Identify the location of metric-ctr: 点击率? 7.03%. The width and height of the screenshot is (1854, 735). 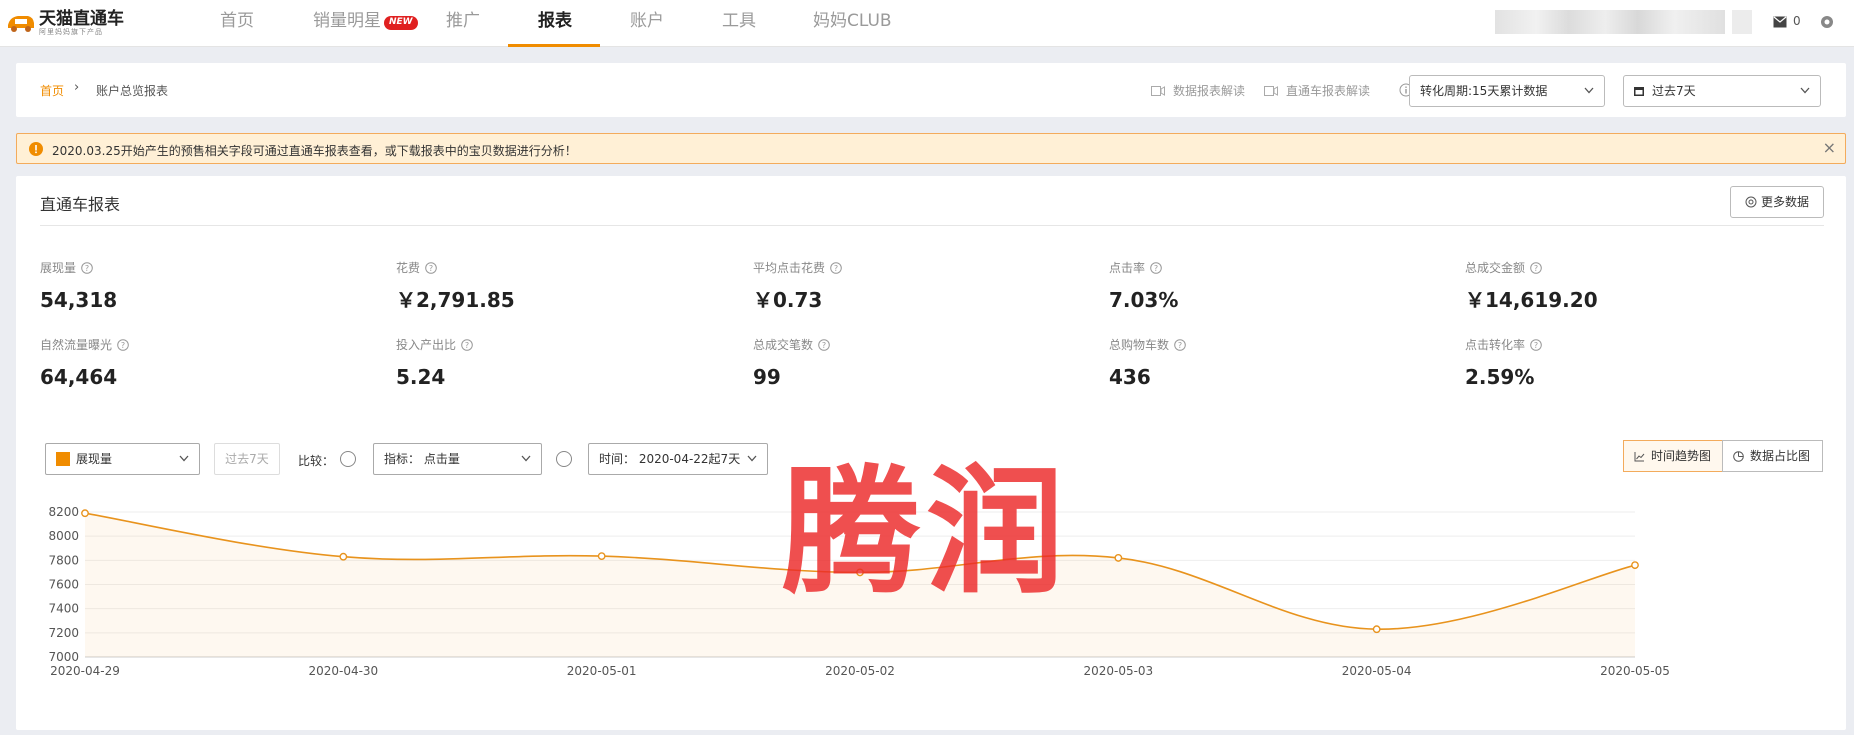
(1143, 285).